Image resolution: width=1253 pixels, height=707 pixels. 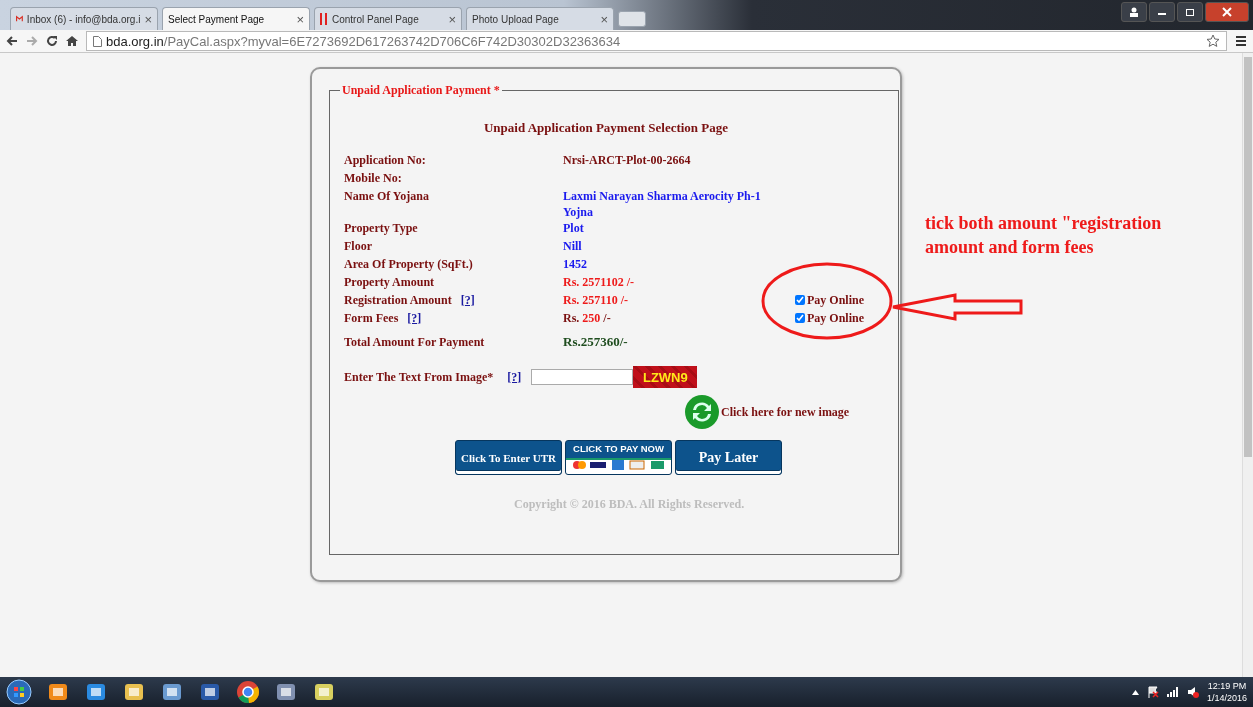 I want to click on field-value: Rs. 250 /-, so click(x=587, y=318).